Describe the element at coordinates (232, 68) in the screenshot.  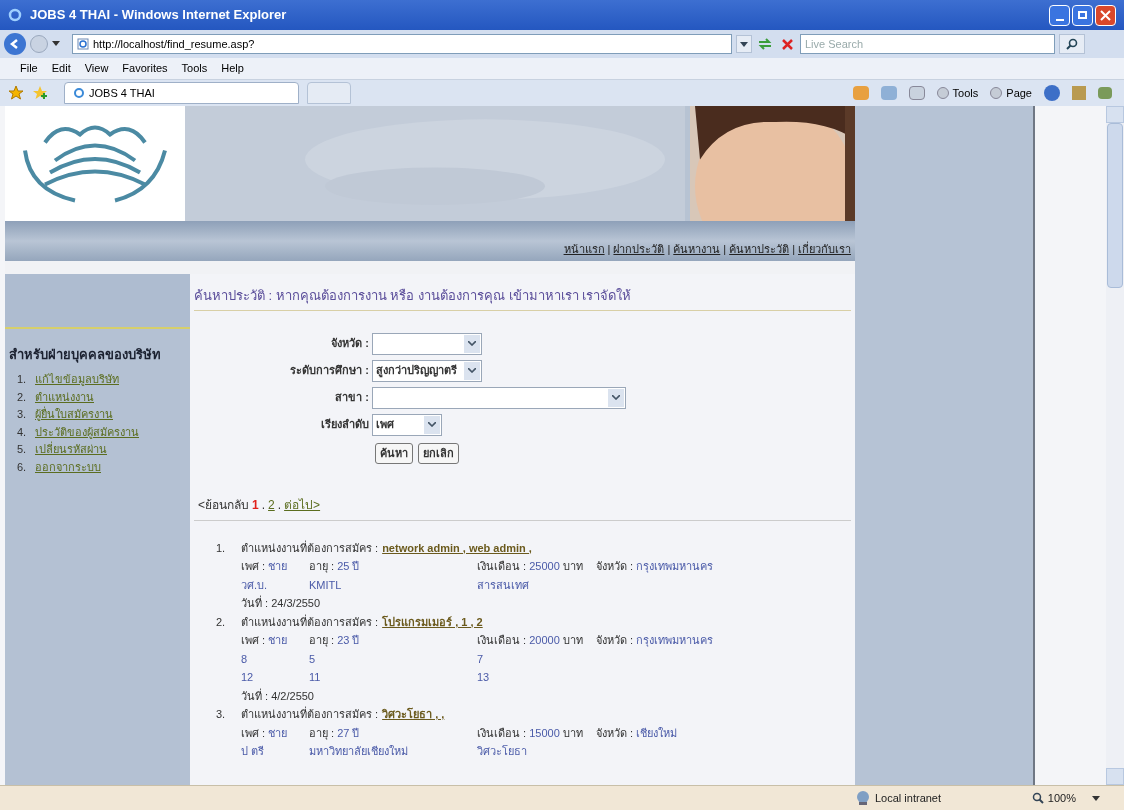
I see `menu-item: Help` at that location.